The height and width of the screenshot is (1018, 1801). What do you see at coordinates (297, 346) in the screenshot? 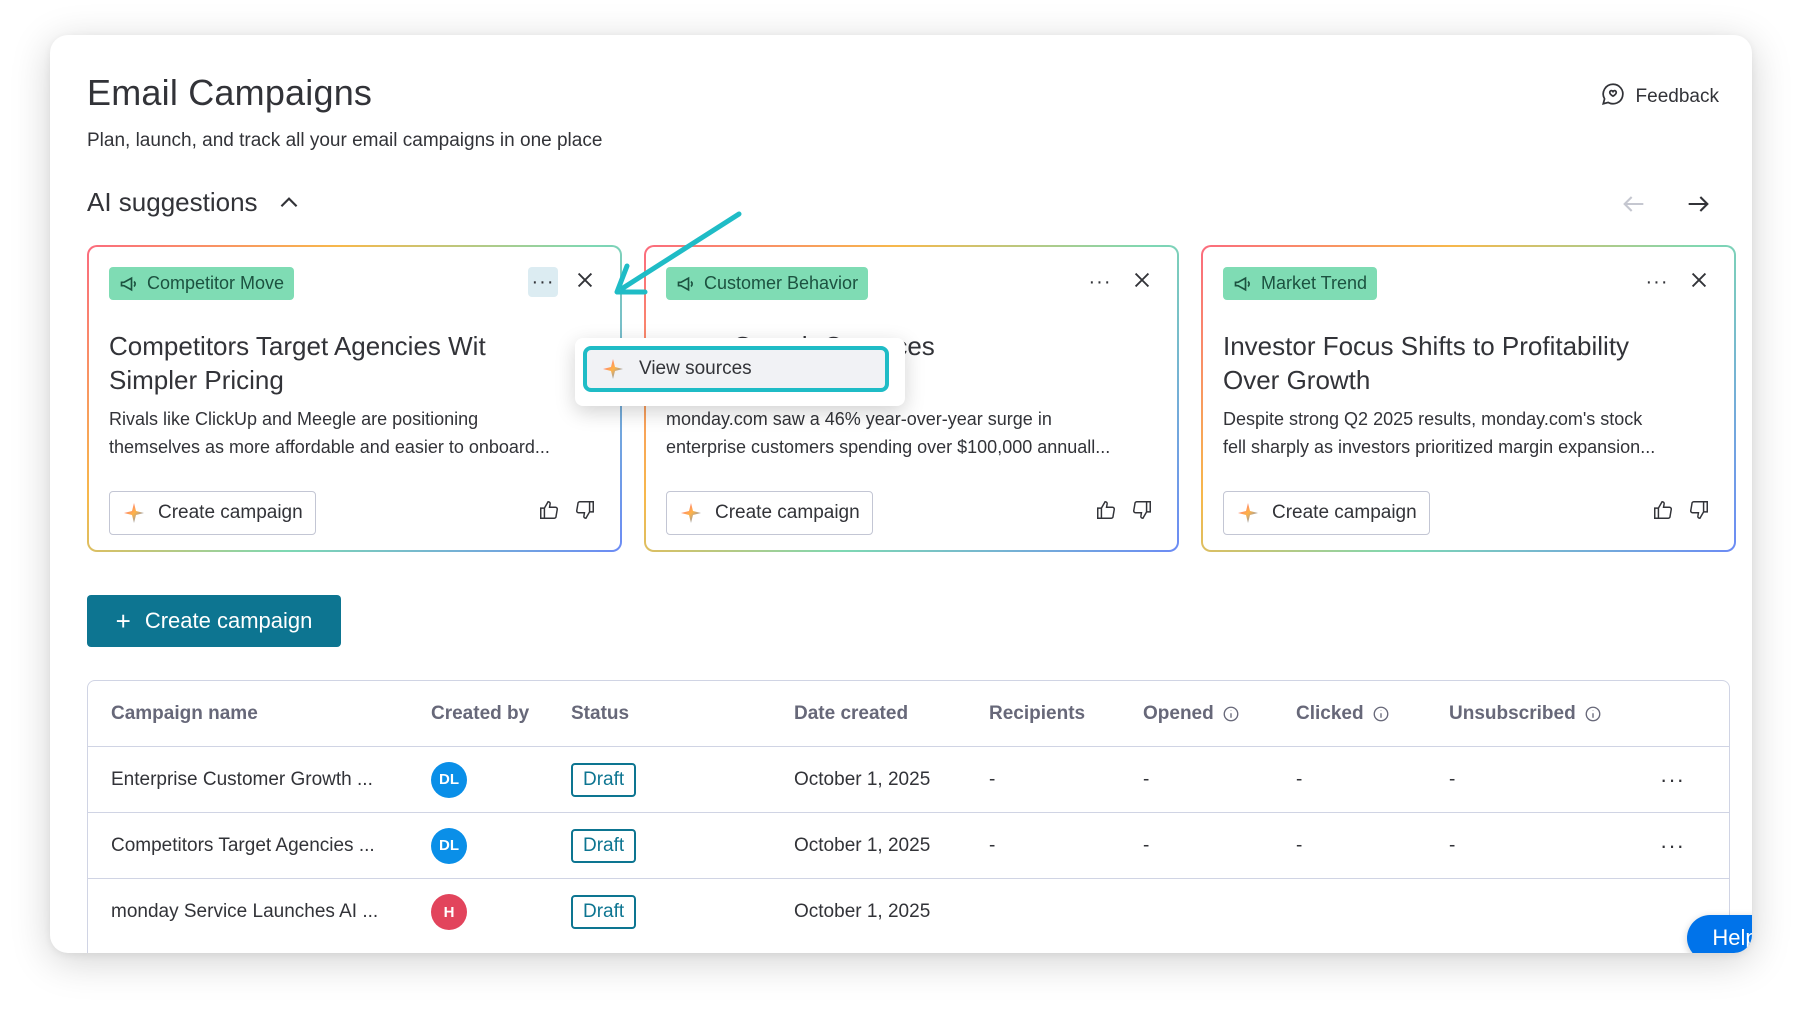
I see `card-title-line: Competitors Target Agencies Wit` at bounding box center [297, 346].